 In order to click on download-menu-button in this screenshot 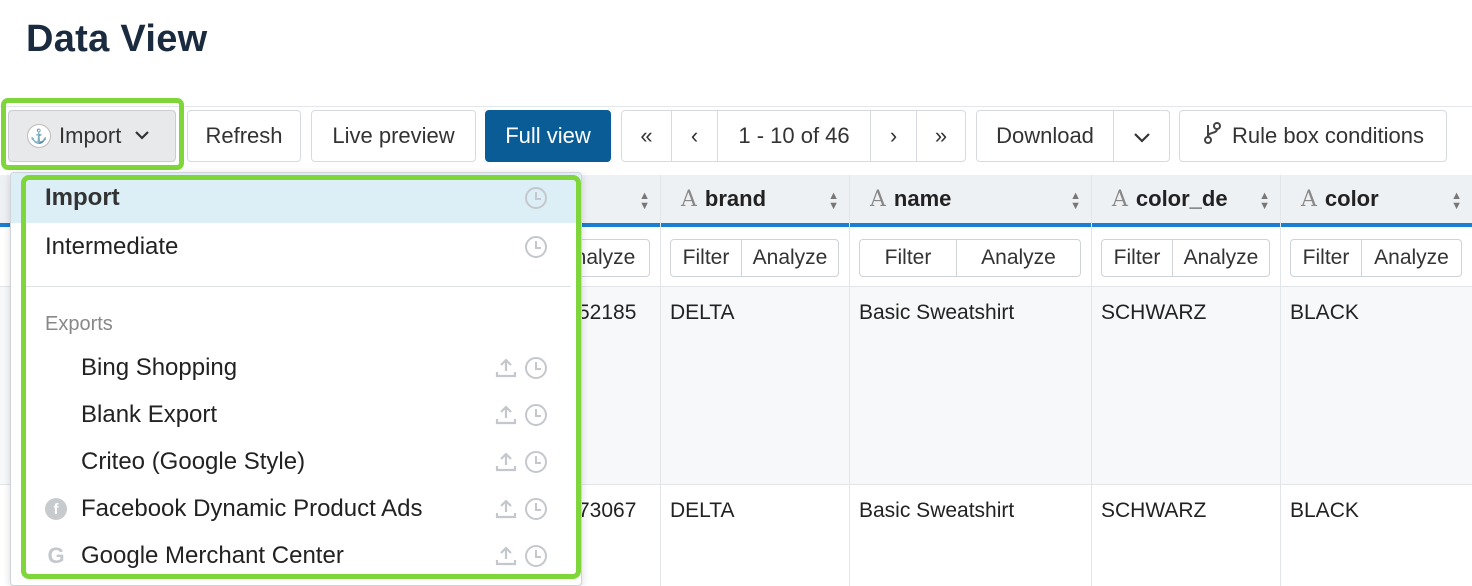, I will do `click(1141, 136)`.